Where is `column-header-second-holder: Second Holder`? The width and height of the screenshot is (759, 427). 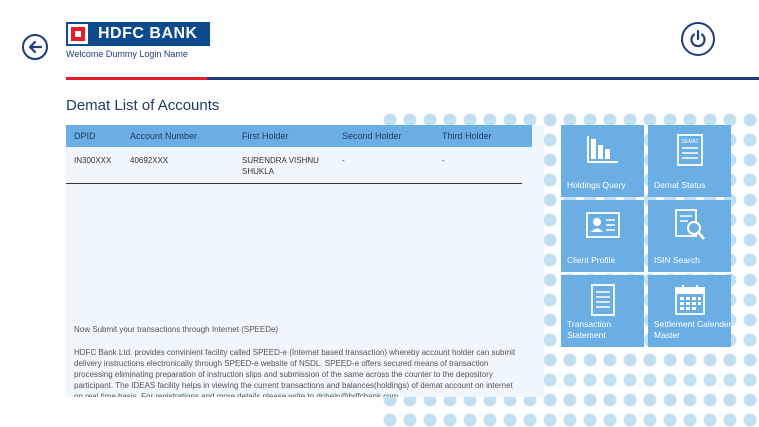
column-header-second-holder: Second Holder is located at coordinates (372, 136).